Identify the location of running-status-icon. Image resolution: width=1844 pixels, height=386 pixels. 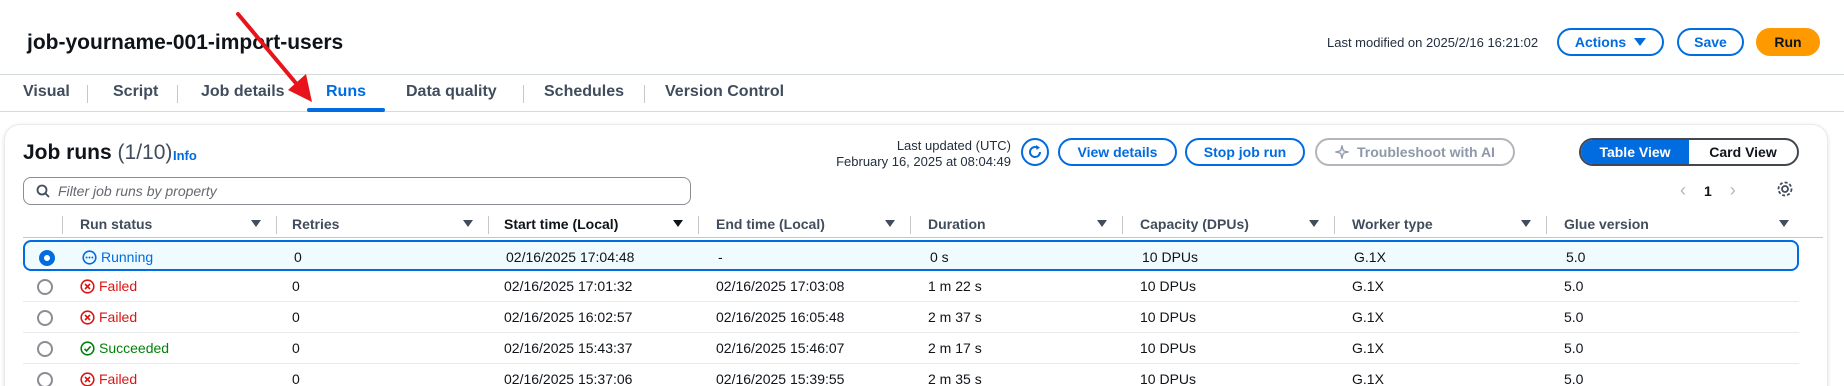
(89, 257).